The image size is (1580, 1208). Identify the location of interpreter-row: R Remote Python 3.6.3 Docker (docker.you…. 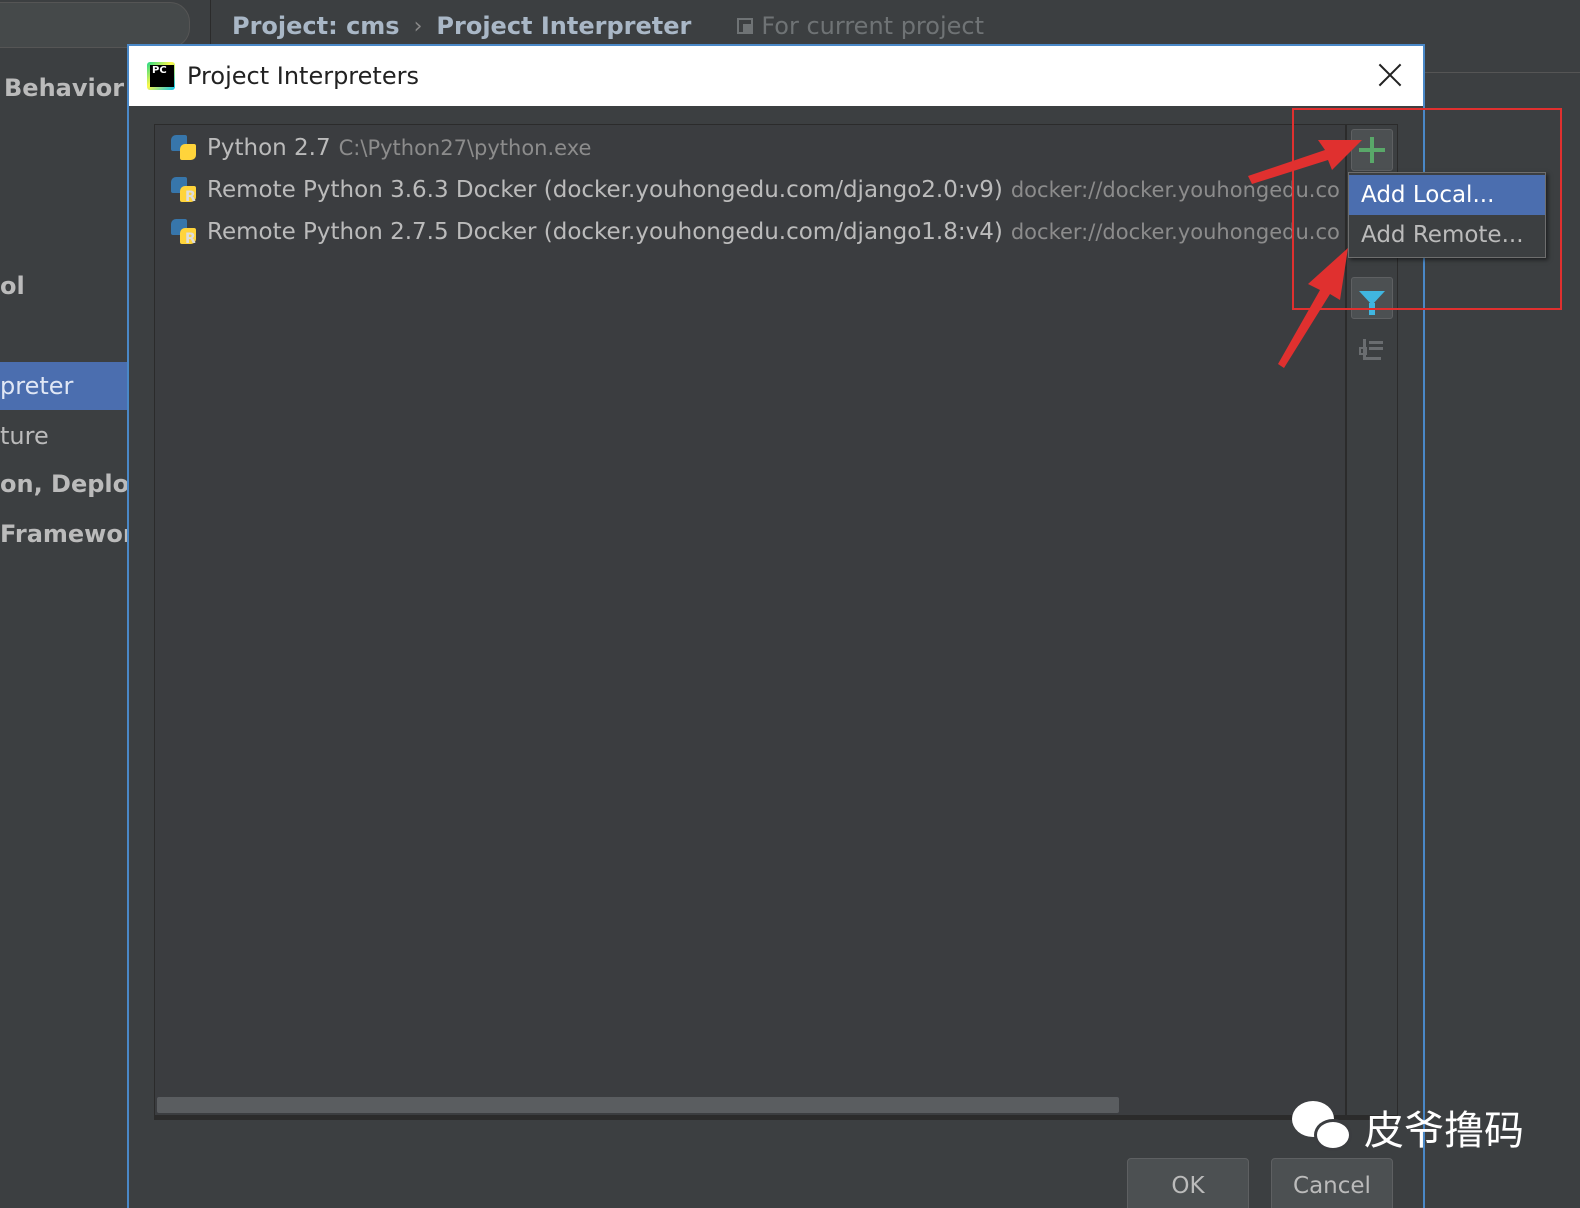
(750, 190).